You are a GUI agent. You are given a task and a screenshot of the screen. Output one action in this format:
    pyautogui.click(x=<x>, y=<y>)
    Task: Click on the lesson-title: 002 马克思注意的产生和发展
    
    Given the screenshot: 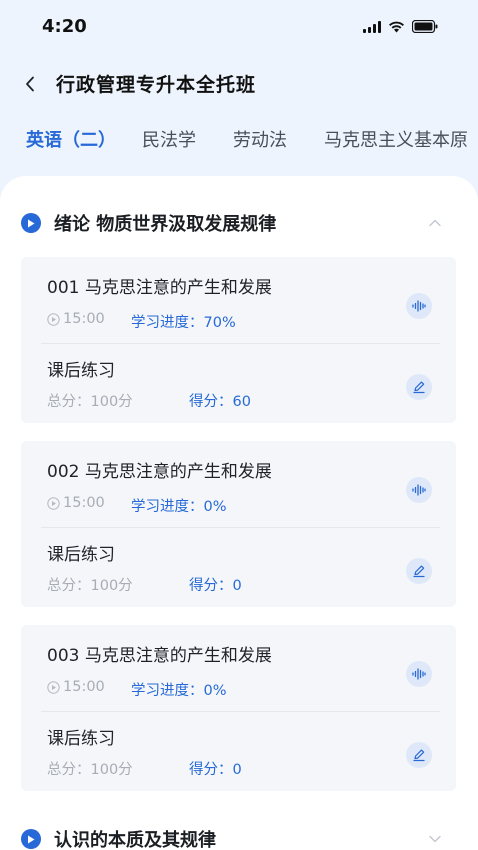 What is the action you would take?
    pyautogui.click(x=159, y=469)
    